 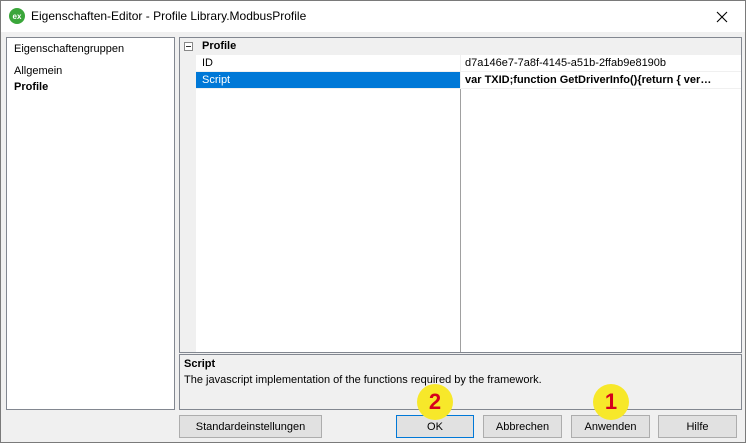 I want to click on property-name-selected: Script, so click(x=328, y=80).